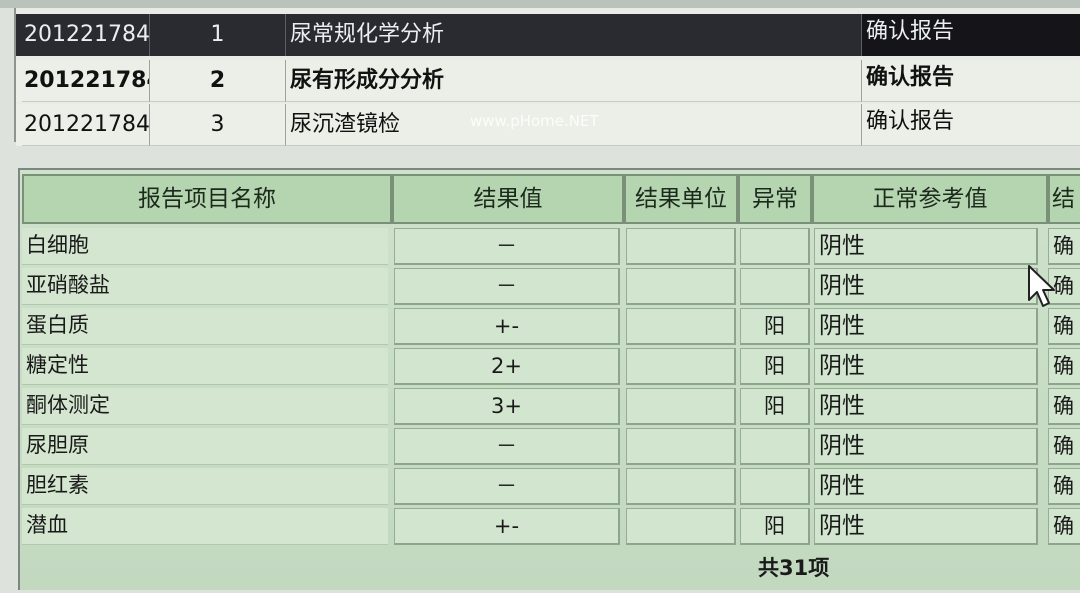 The height and width of the screenshot is (593, 1080). Describe the element at coordinates (574, 35) in the screenshot. I see `request-name: 尿常规化学分析` at that location.